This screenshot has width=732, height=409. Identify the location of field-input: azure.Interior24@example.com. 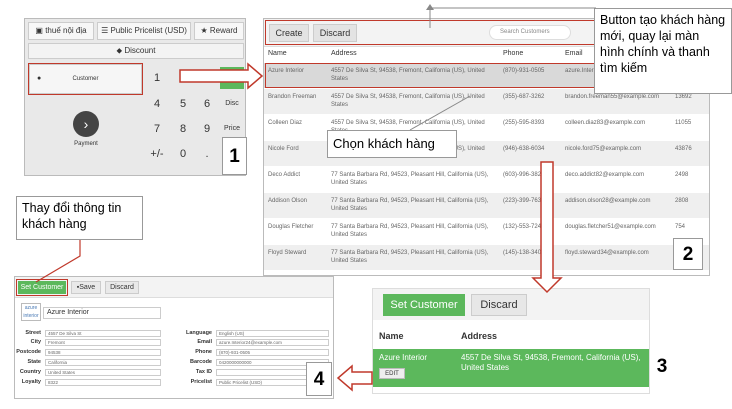
(272, 342).